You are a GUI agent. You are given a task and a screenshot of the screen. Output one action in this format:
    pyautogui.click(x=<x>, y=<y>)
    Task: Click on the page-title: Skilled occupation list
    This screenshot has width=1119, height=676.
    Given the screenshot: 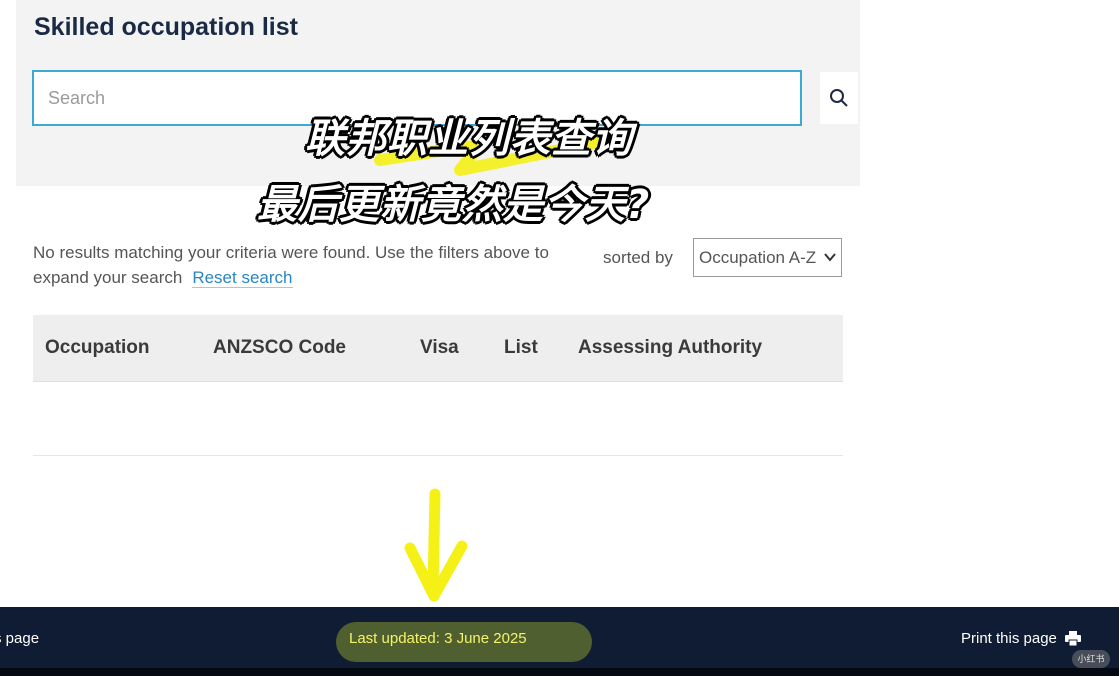 What is the action you would take?
    pyautogui.click(x=166, y=27)
    